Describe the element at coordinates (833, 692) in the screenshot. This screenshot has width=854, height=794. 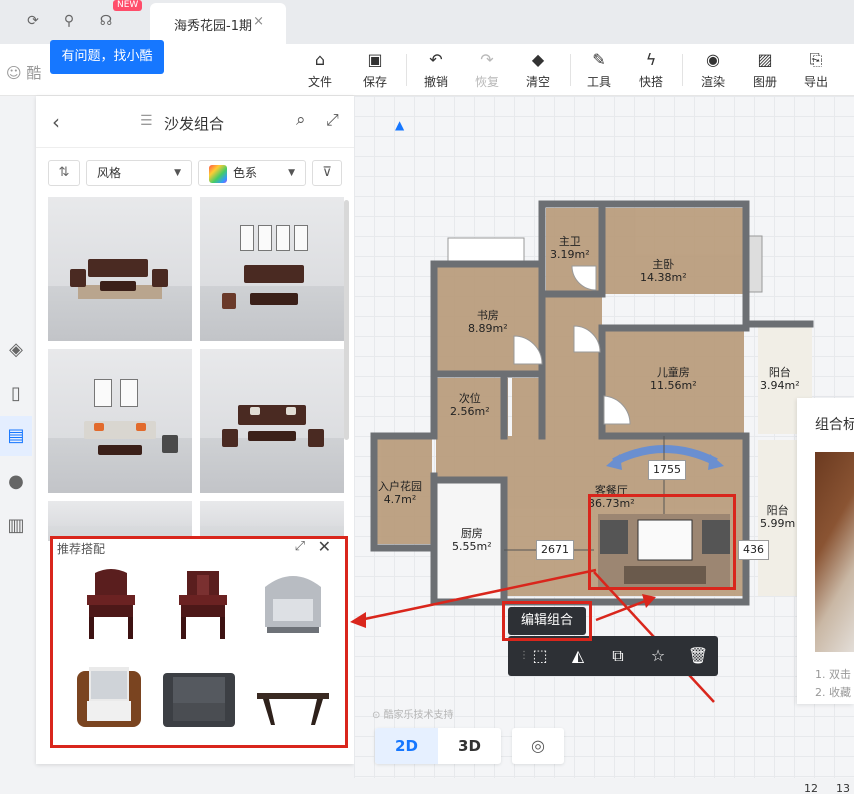
I see `group-note: 2. 收藏` at that location.